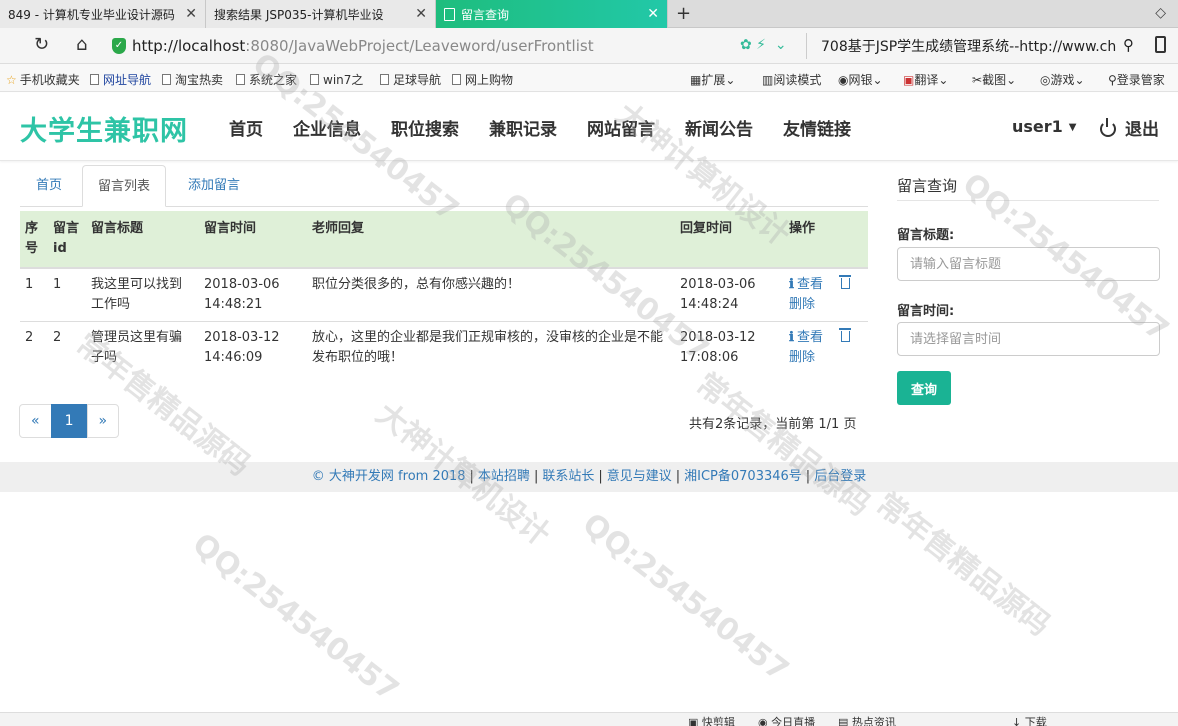 This screenshot has height=726, width=1178. Describe the element at coordinates (773, 424) in the screenshot. I see `pagination-info: 共有2条记录，当前第 1/1 页` at that location.